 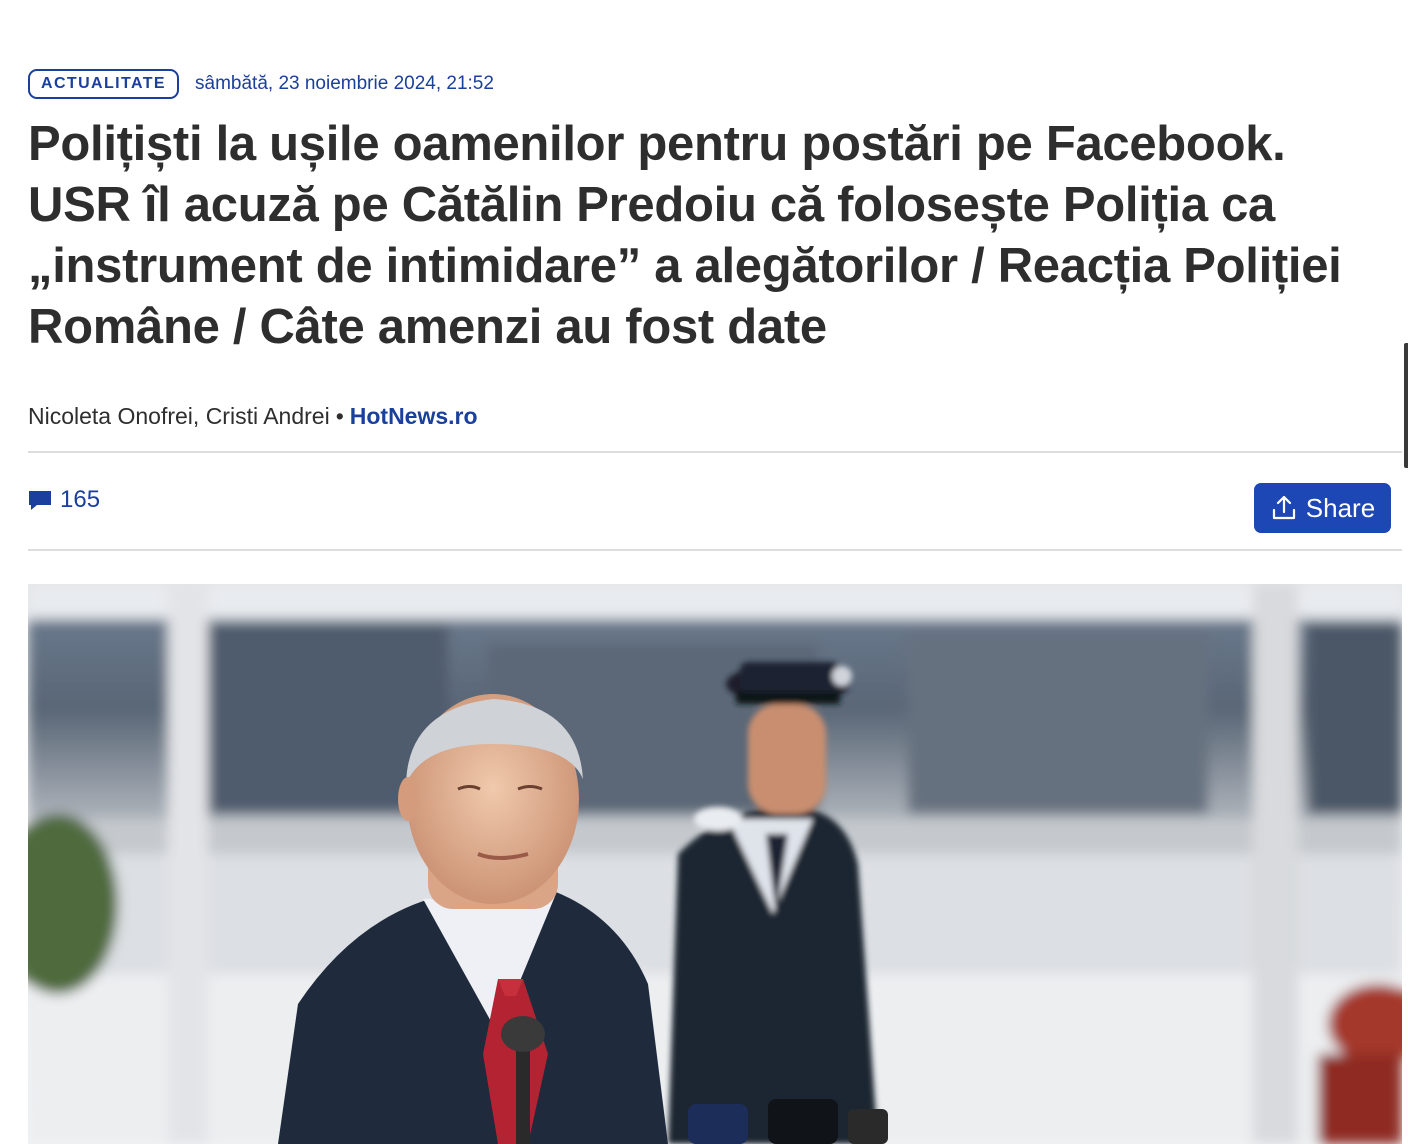 What do you see at coordinates (179, 416) in the screenshot?
I see `author-names: Nicoleta Onofrei, Cristi Andrei` at bounding box center [179, 416].